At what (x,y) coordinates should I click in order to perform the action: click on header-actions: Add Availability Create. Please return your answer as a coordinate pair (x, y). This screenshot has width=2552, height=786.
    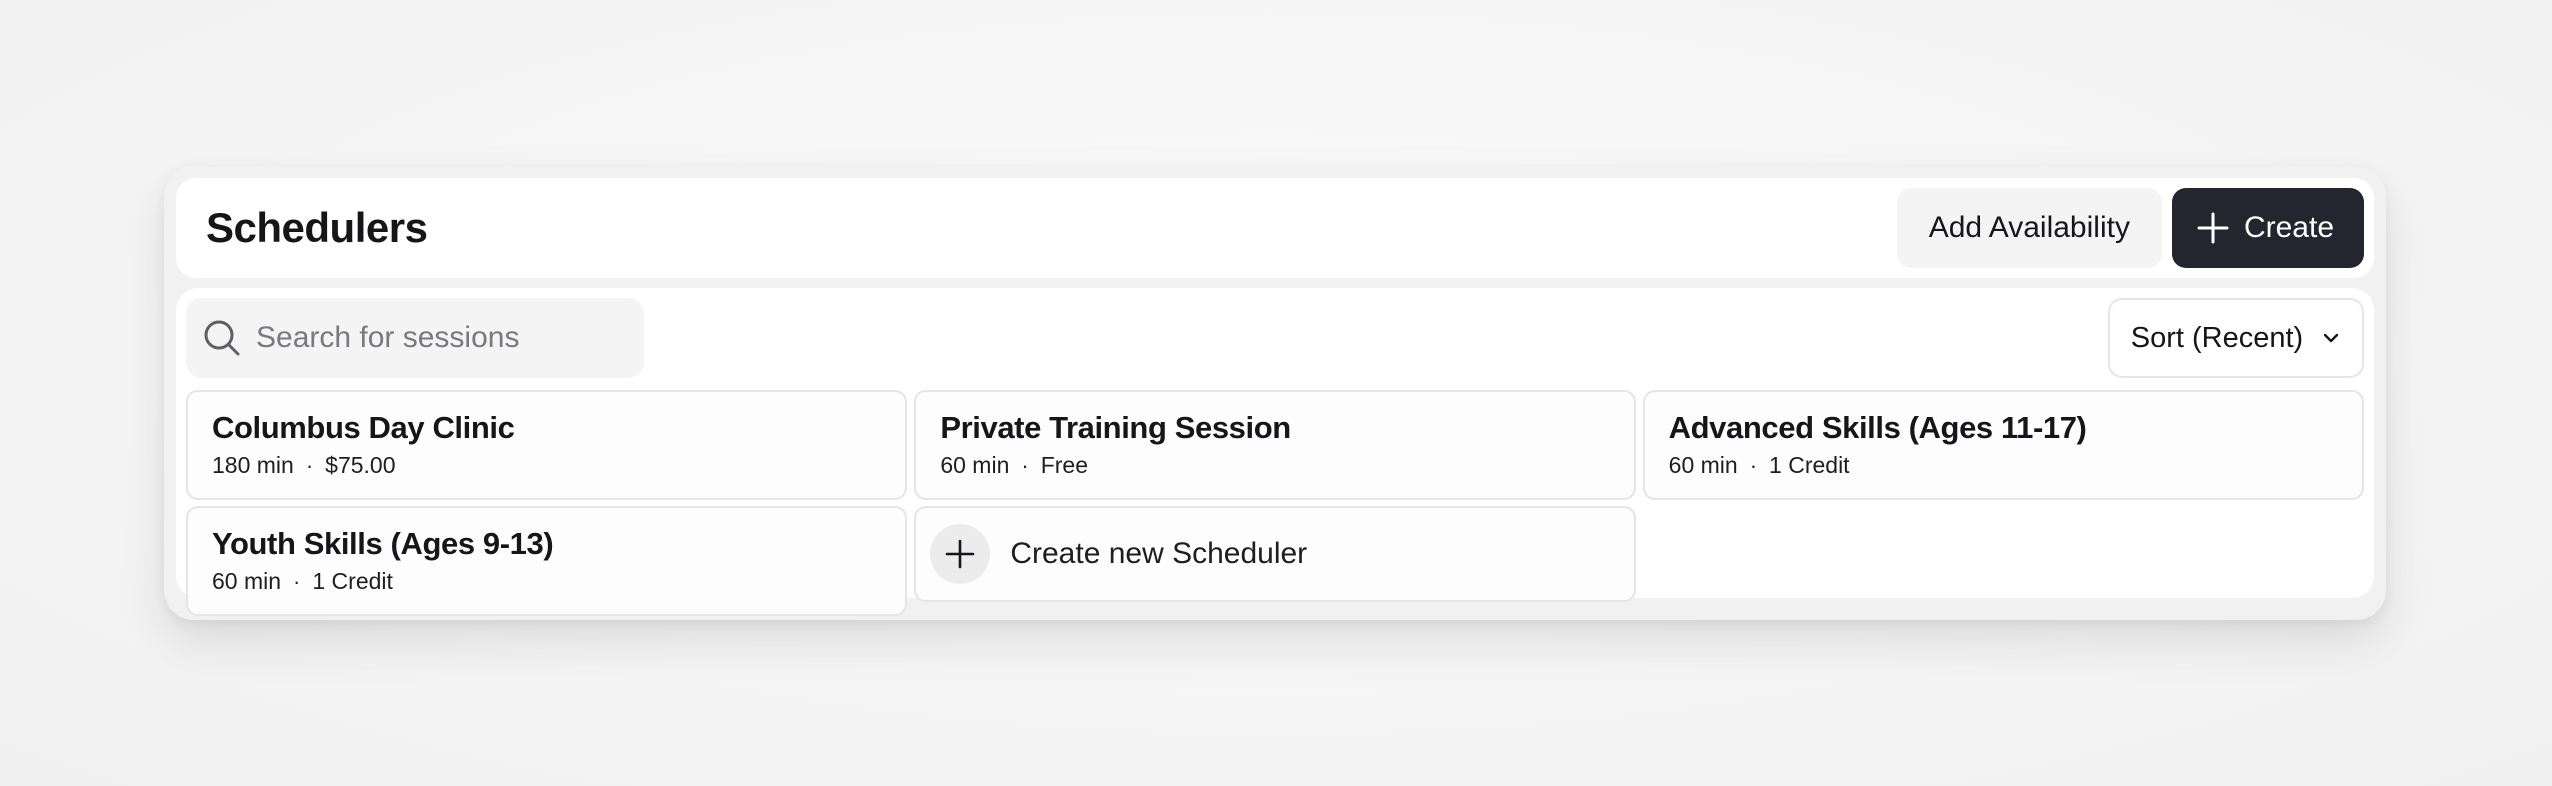
    Looking at the image, I should click on (2130, 228).